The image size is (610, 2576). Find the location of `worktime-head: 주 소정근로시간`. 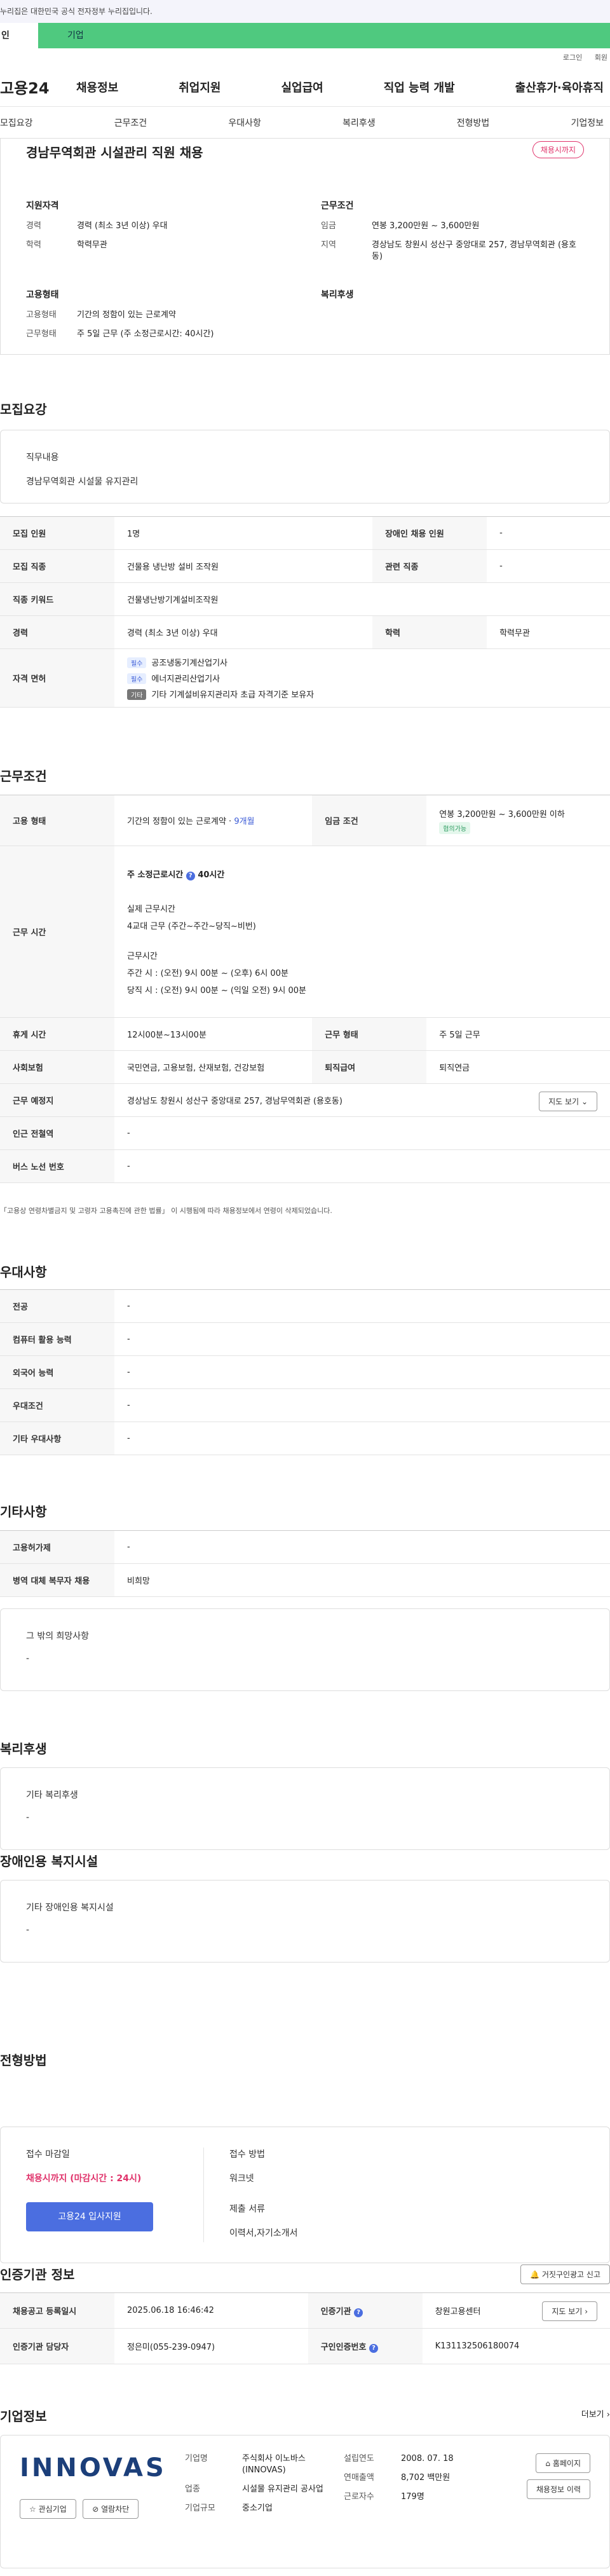

worktime-head: 주 소정근로시간 is located at coordinates (155, 875).